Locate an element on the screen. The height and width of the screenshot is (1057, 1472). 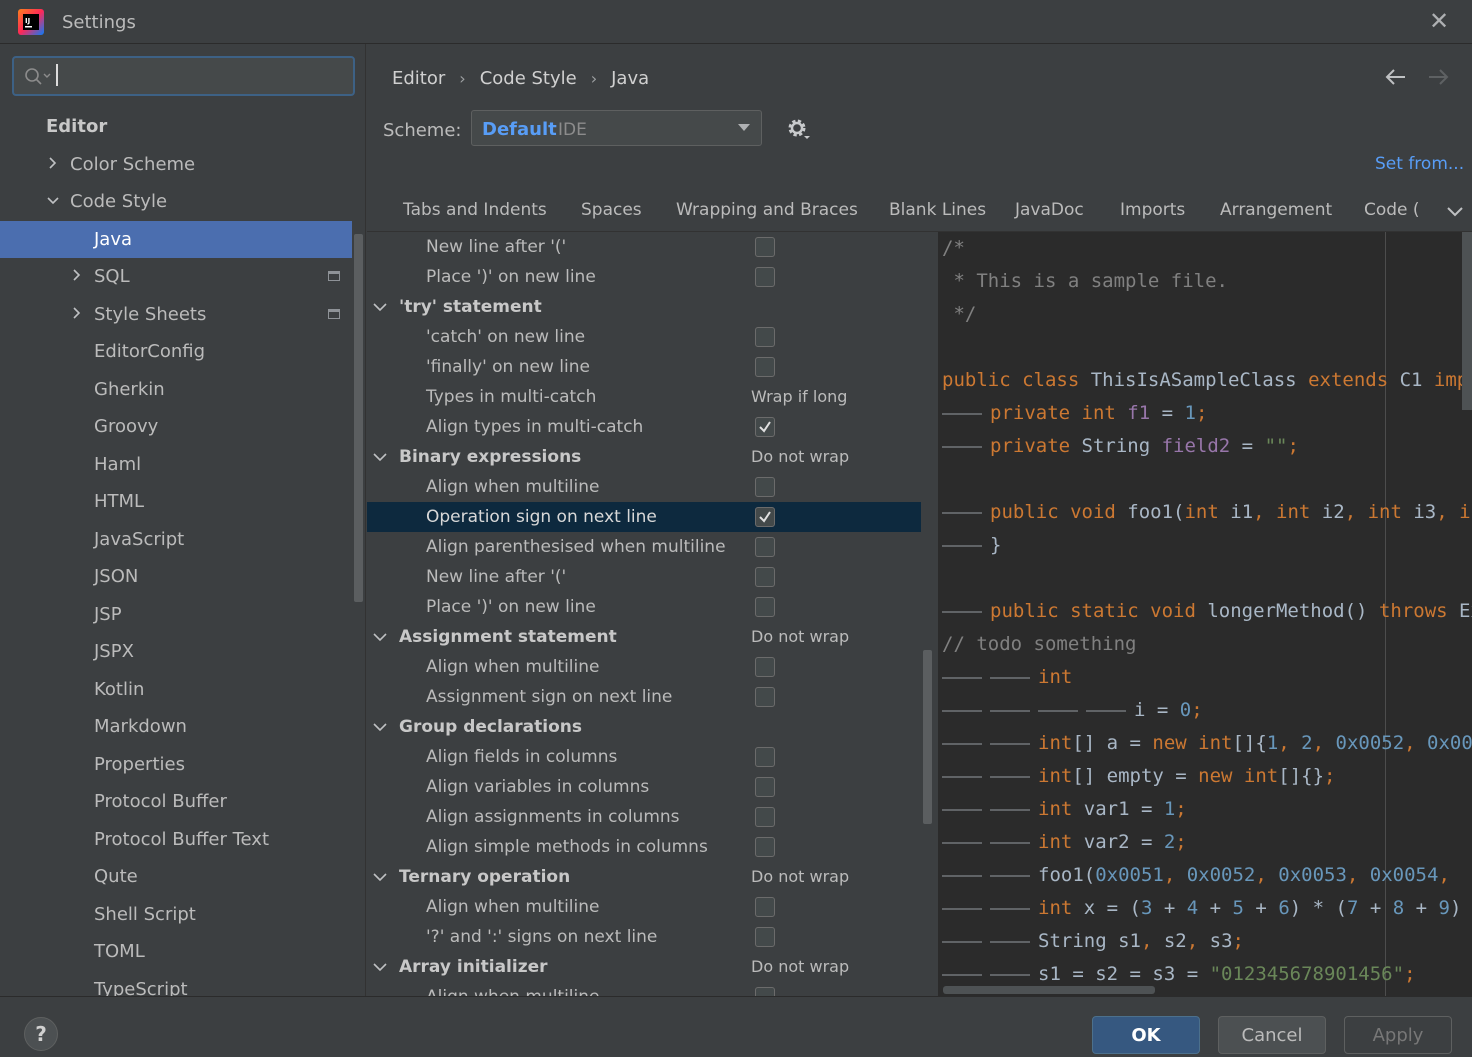
search-input is located at coordinates (198, 76).